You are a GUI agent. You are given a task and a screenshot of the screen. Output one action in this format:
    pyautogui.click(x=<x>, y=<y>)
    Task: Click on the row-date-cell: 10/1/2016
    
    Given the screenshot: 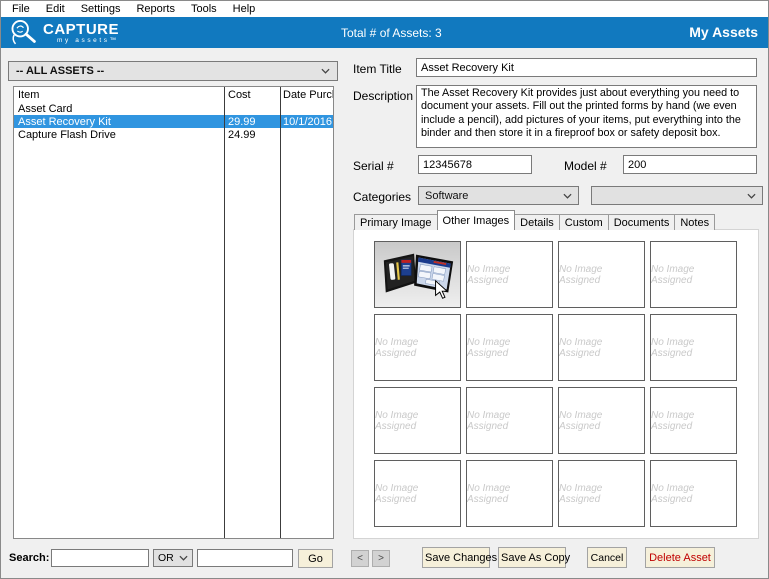 What is the action you would take?
    pyautogui.click(x=307, y=121)
    